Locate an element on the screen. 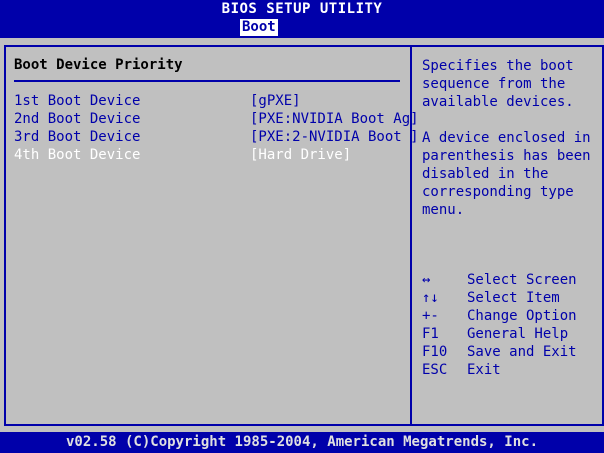 This screenshot has height=453, width=604. key-action-label: General Help is located at coordinates (518, 334).